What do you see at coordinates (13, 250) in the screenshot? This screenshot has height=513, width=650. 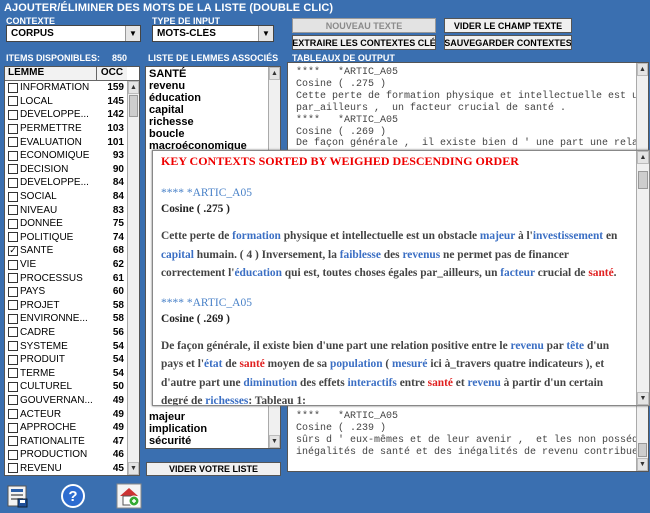 I see `row-checkbox: ✓` at bounding box center [13, 250].